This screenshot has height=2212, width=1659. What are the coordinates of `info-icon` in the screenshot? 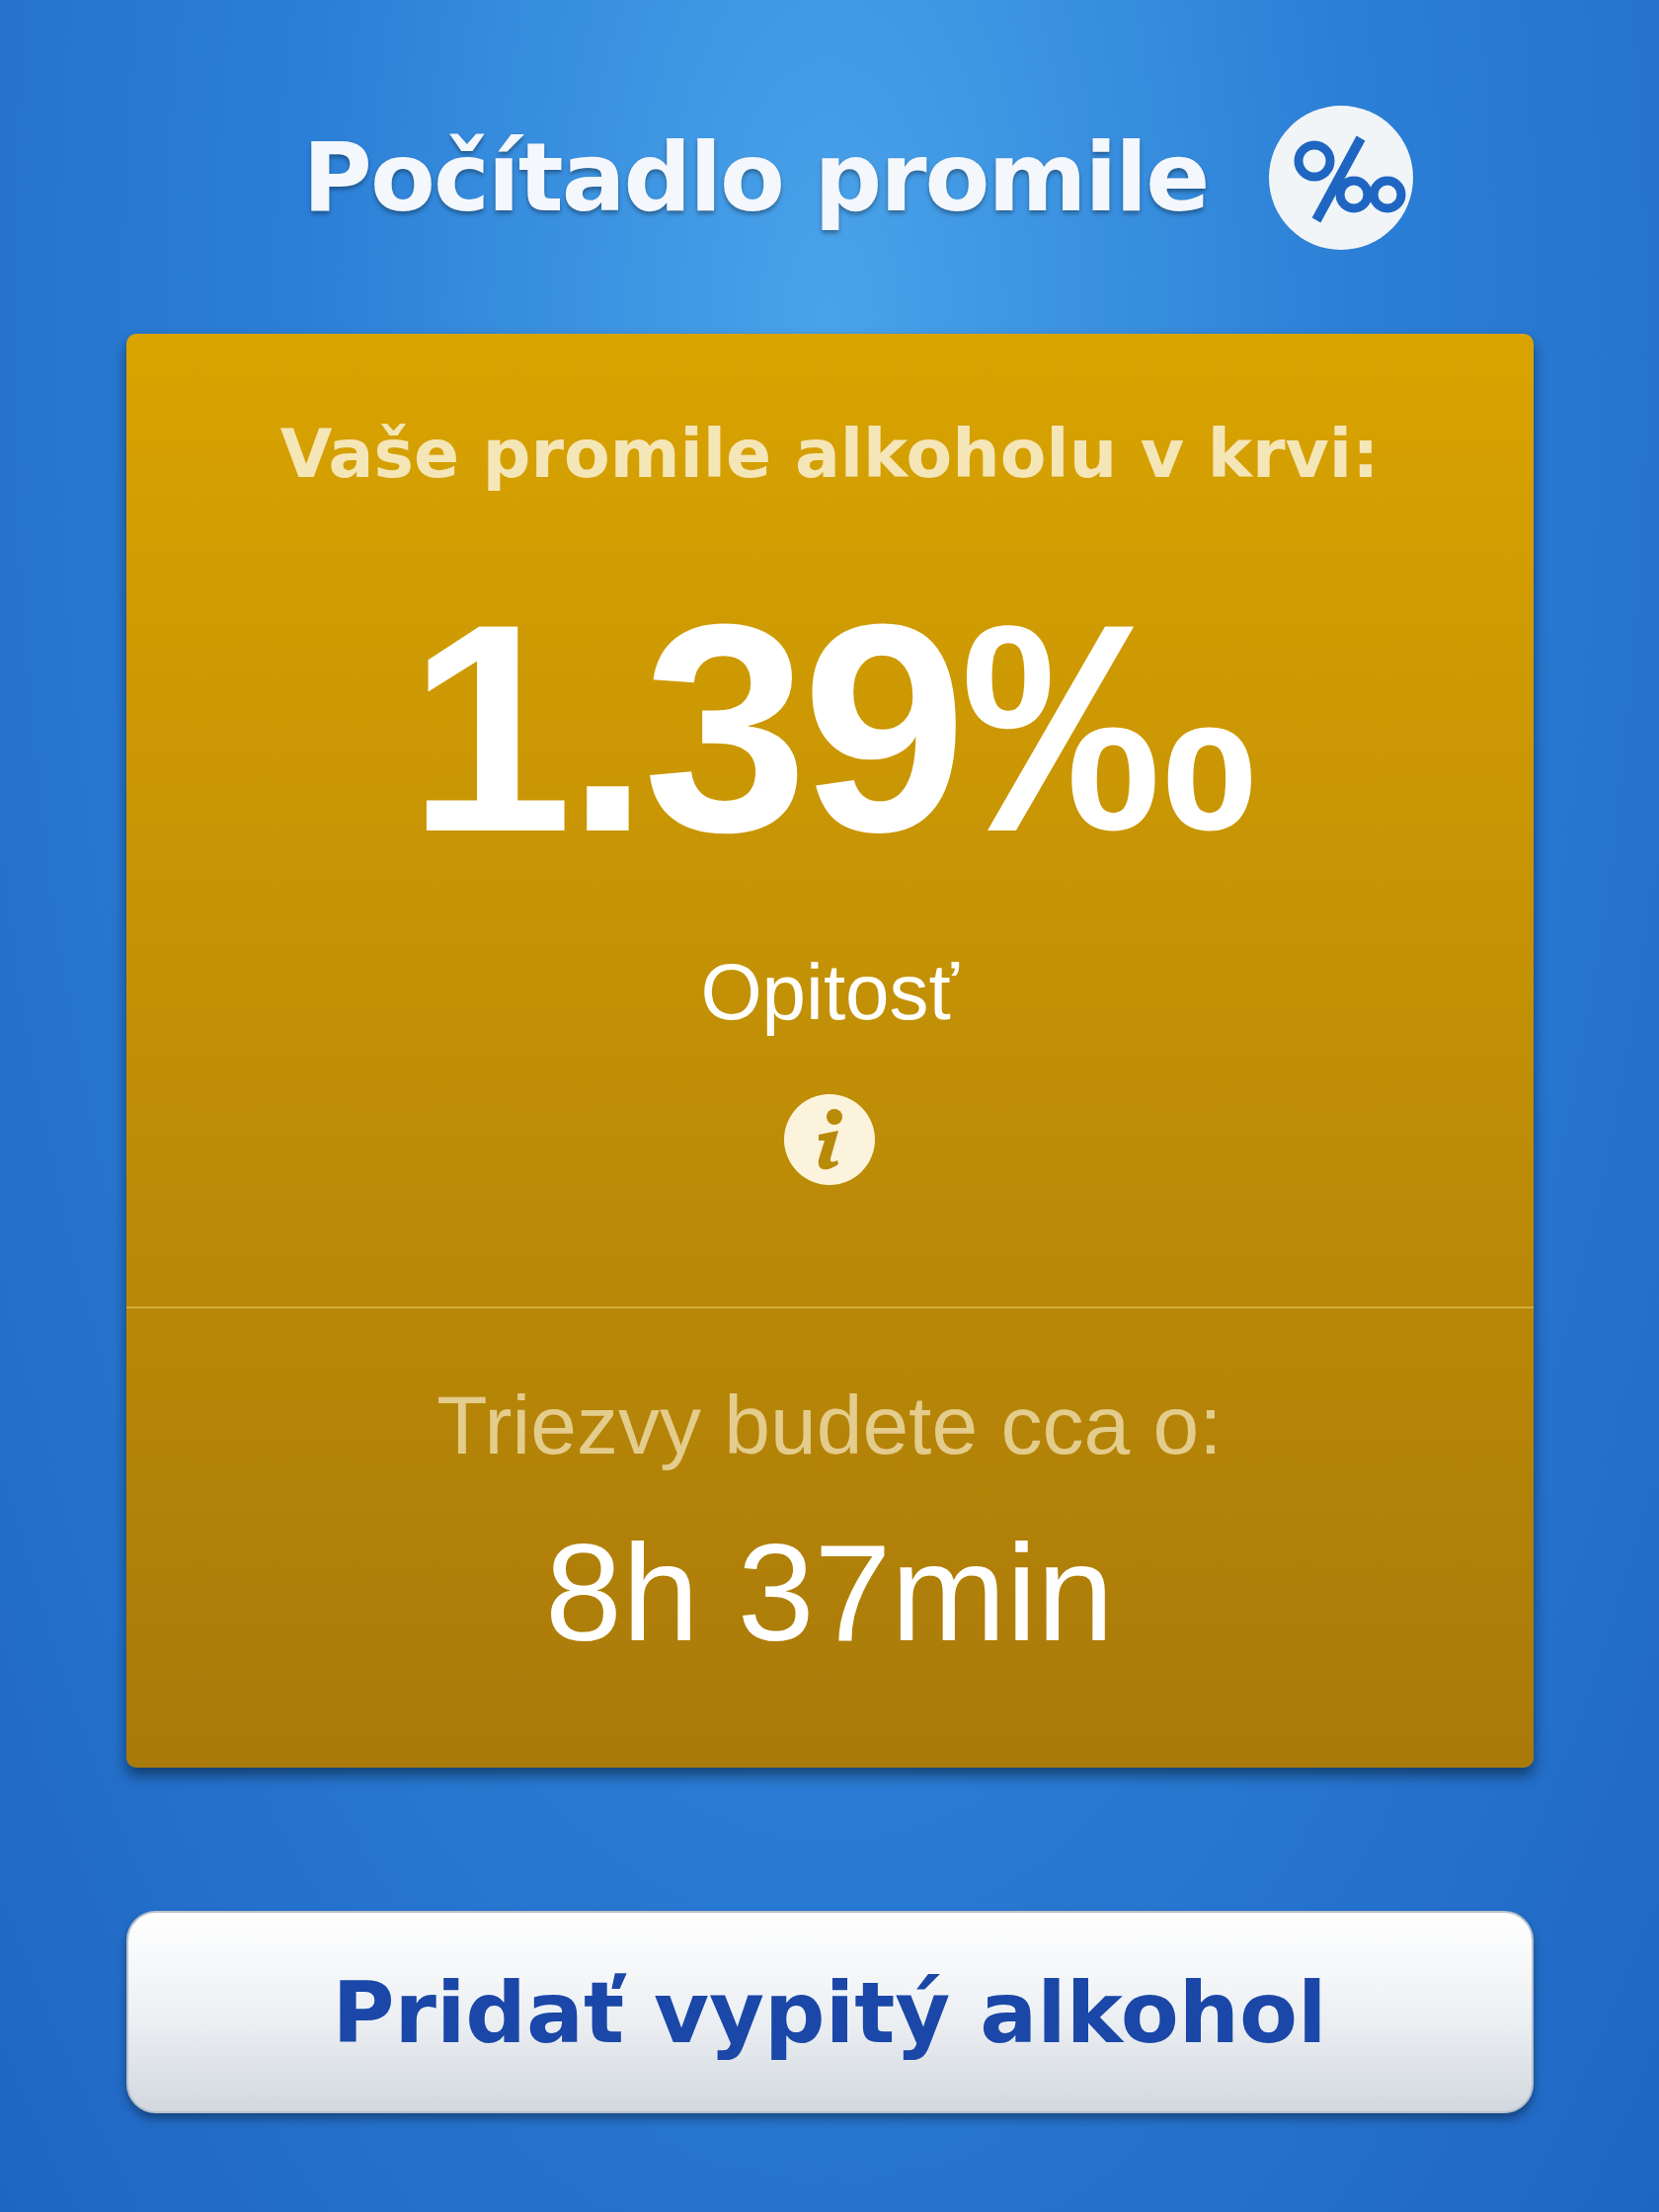 It's located at (829, 1140).